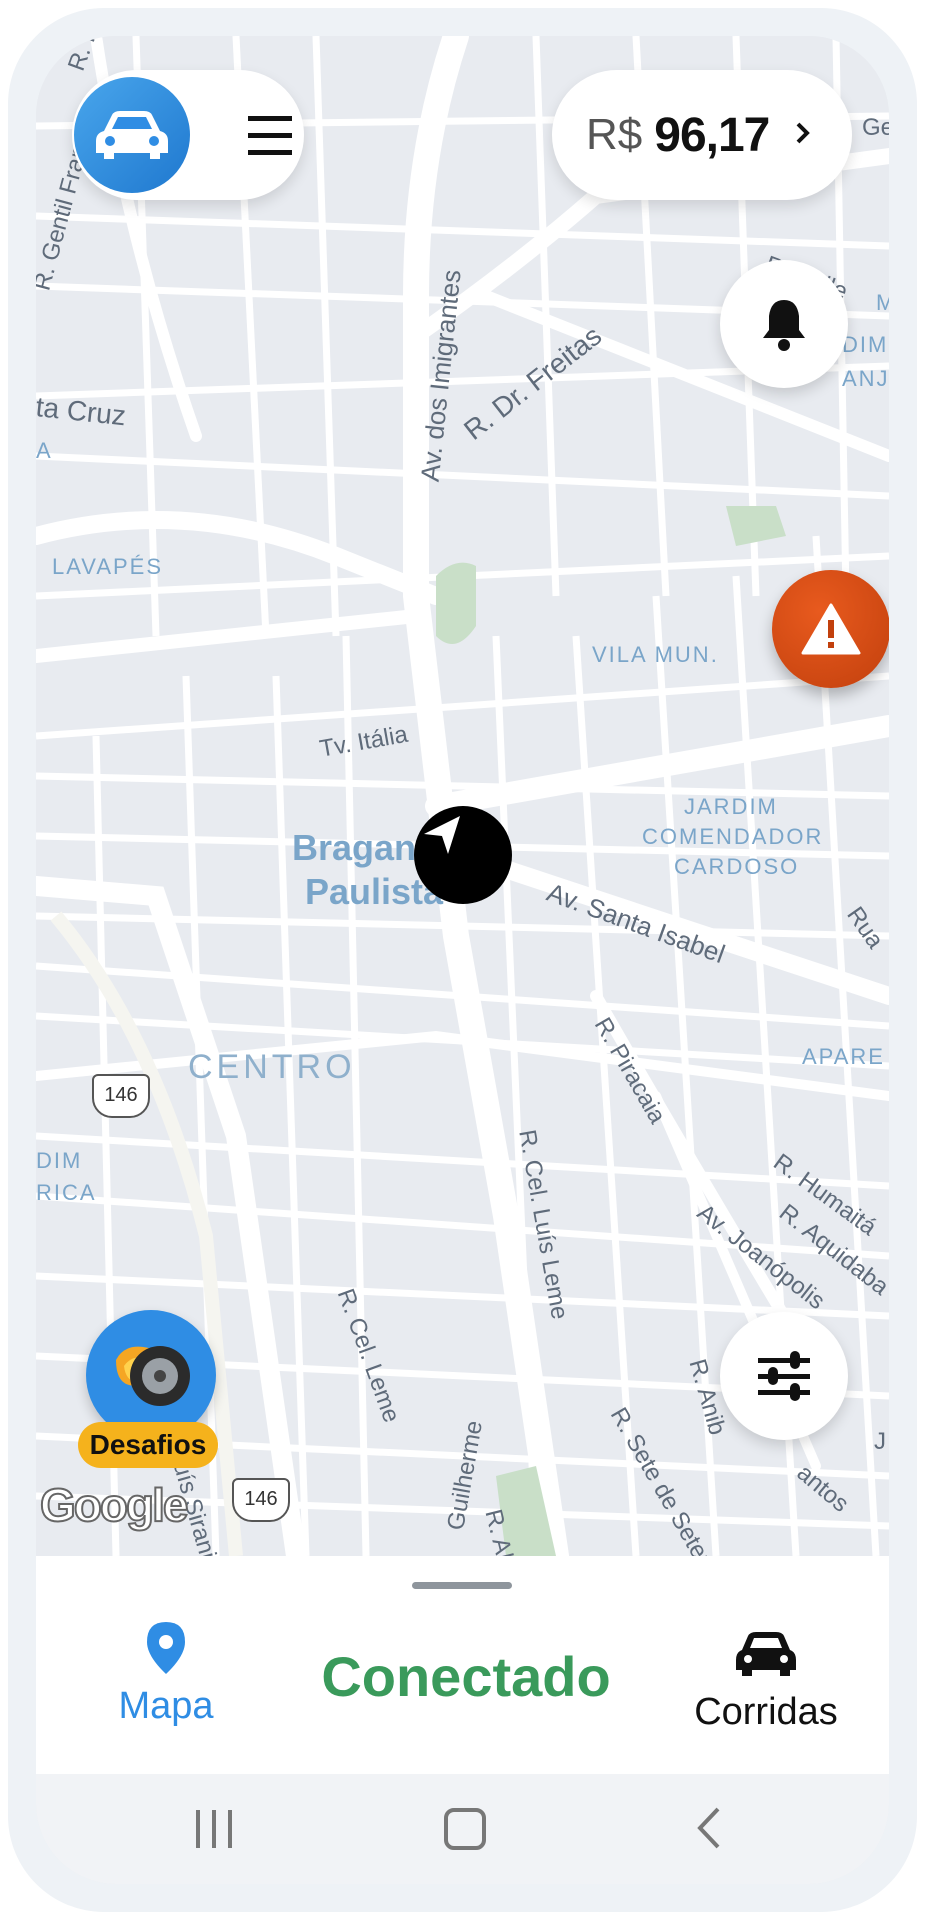 This screenshot has width=925, height=1920. I want to click on tab-map: Mapa, so click(166, 1674).